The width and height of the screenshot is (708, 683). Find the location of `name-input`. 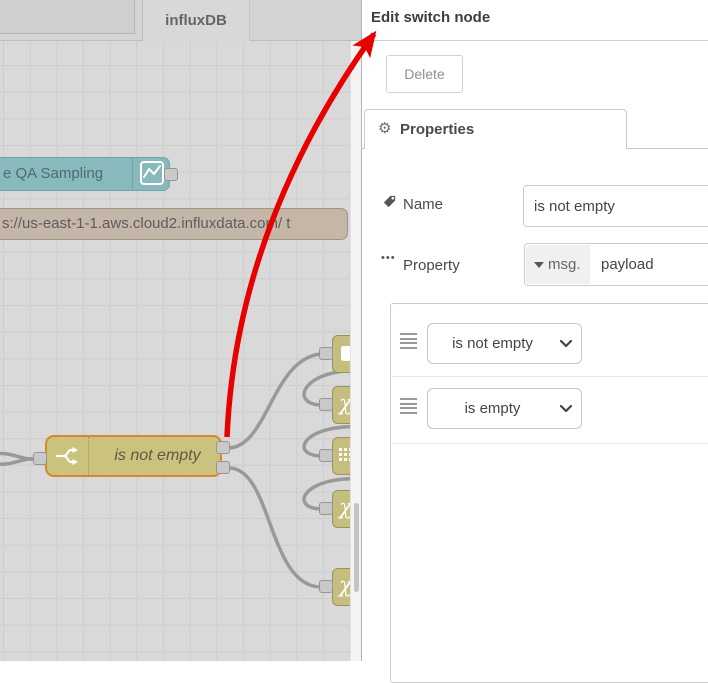

name-input is located at coordinates (615, 206).